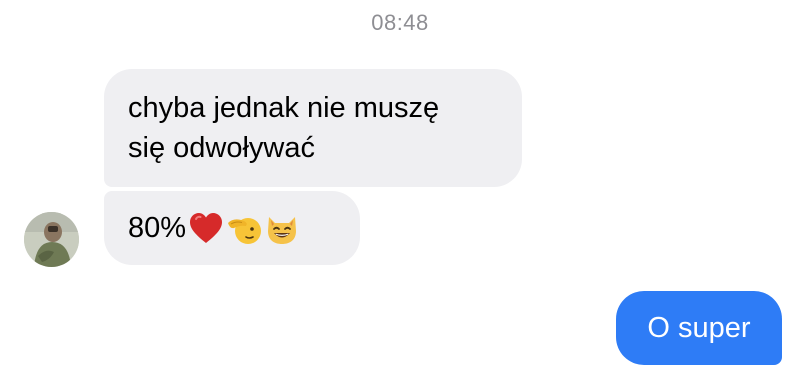 The image size is (800, 368). I want to click on avatar-photo, so click(51, 239).